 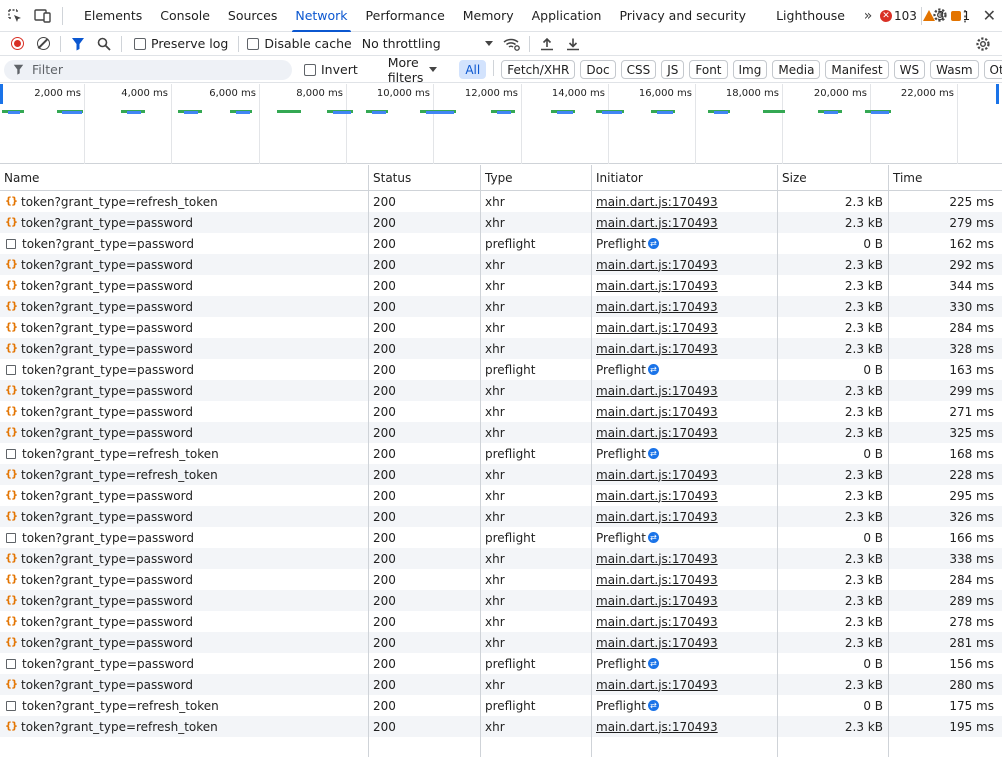 I want to click on column-header-time: Time, so click(x=944, y=178).